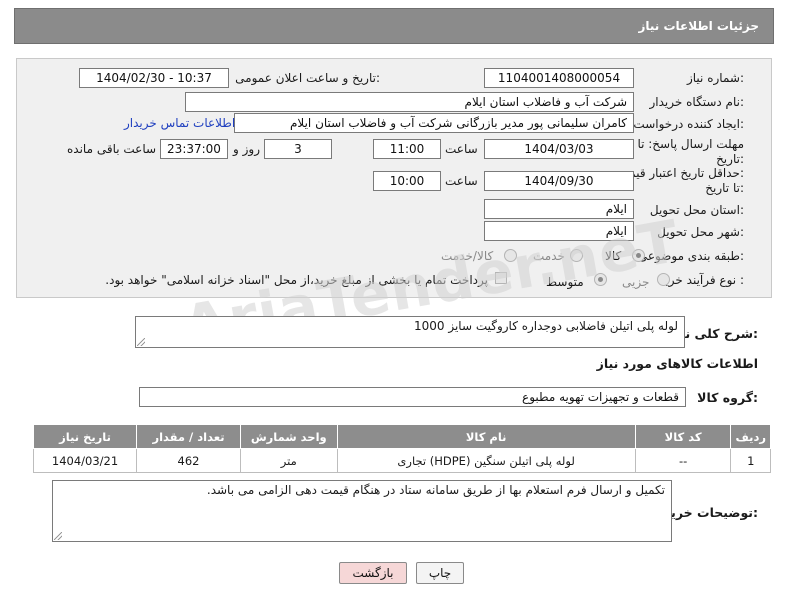 Image resolution: width=788 pixels, height=598 pixels. What do you see at coordinates (683, 460) in the screenshot?
I see `cell-item-code: --` at bounding box center [683, 460].